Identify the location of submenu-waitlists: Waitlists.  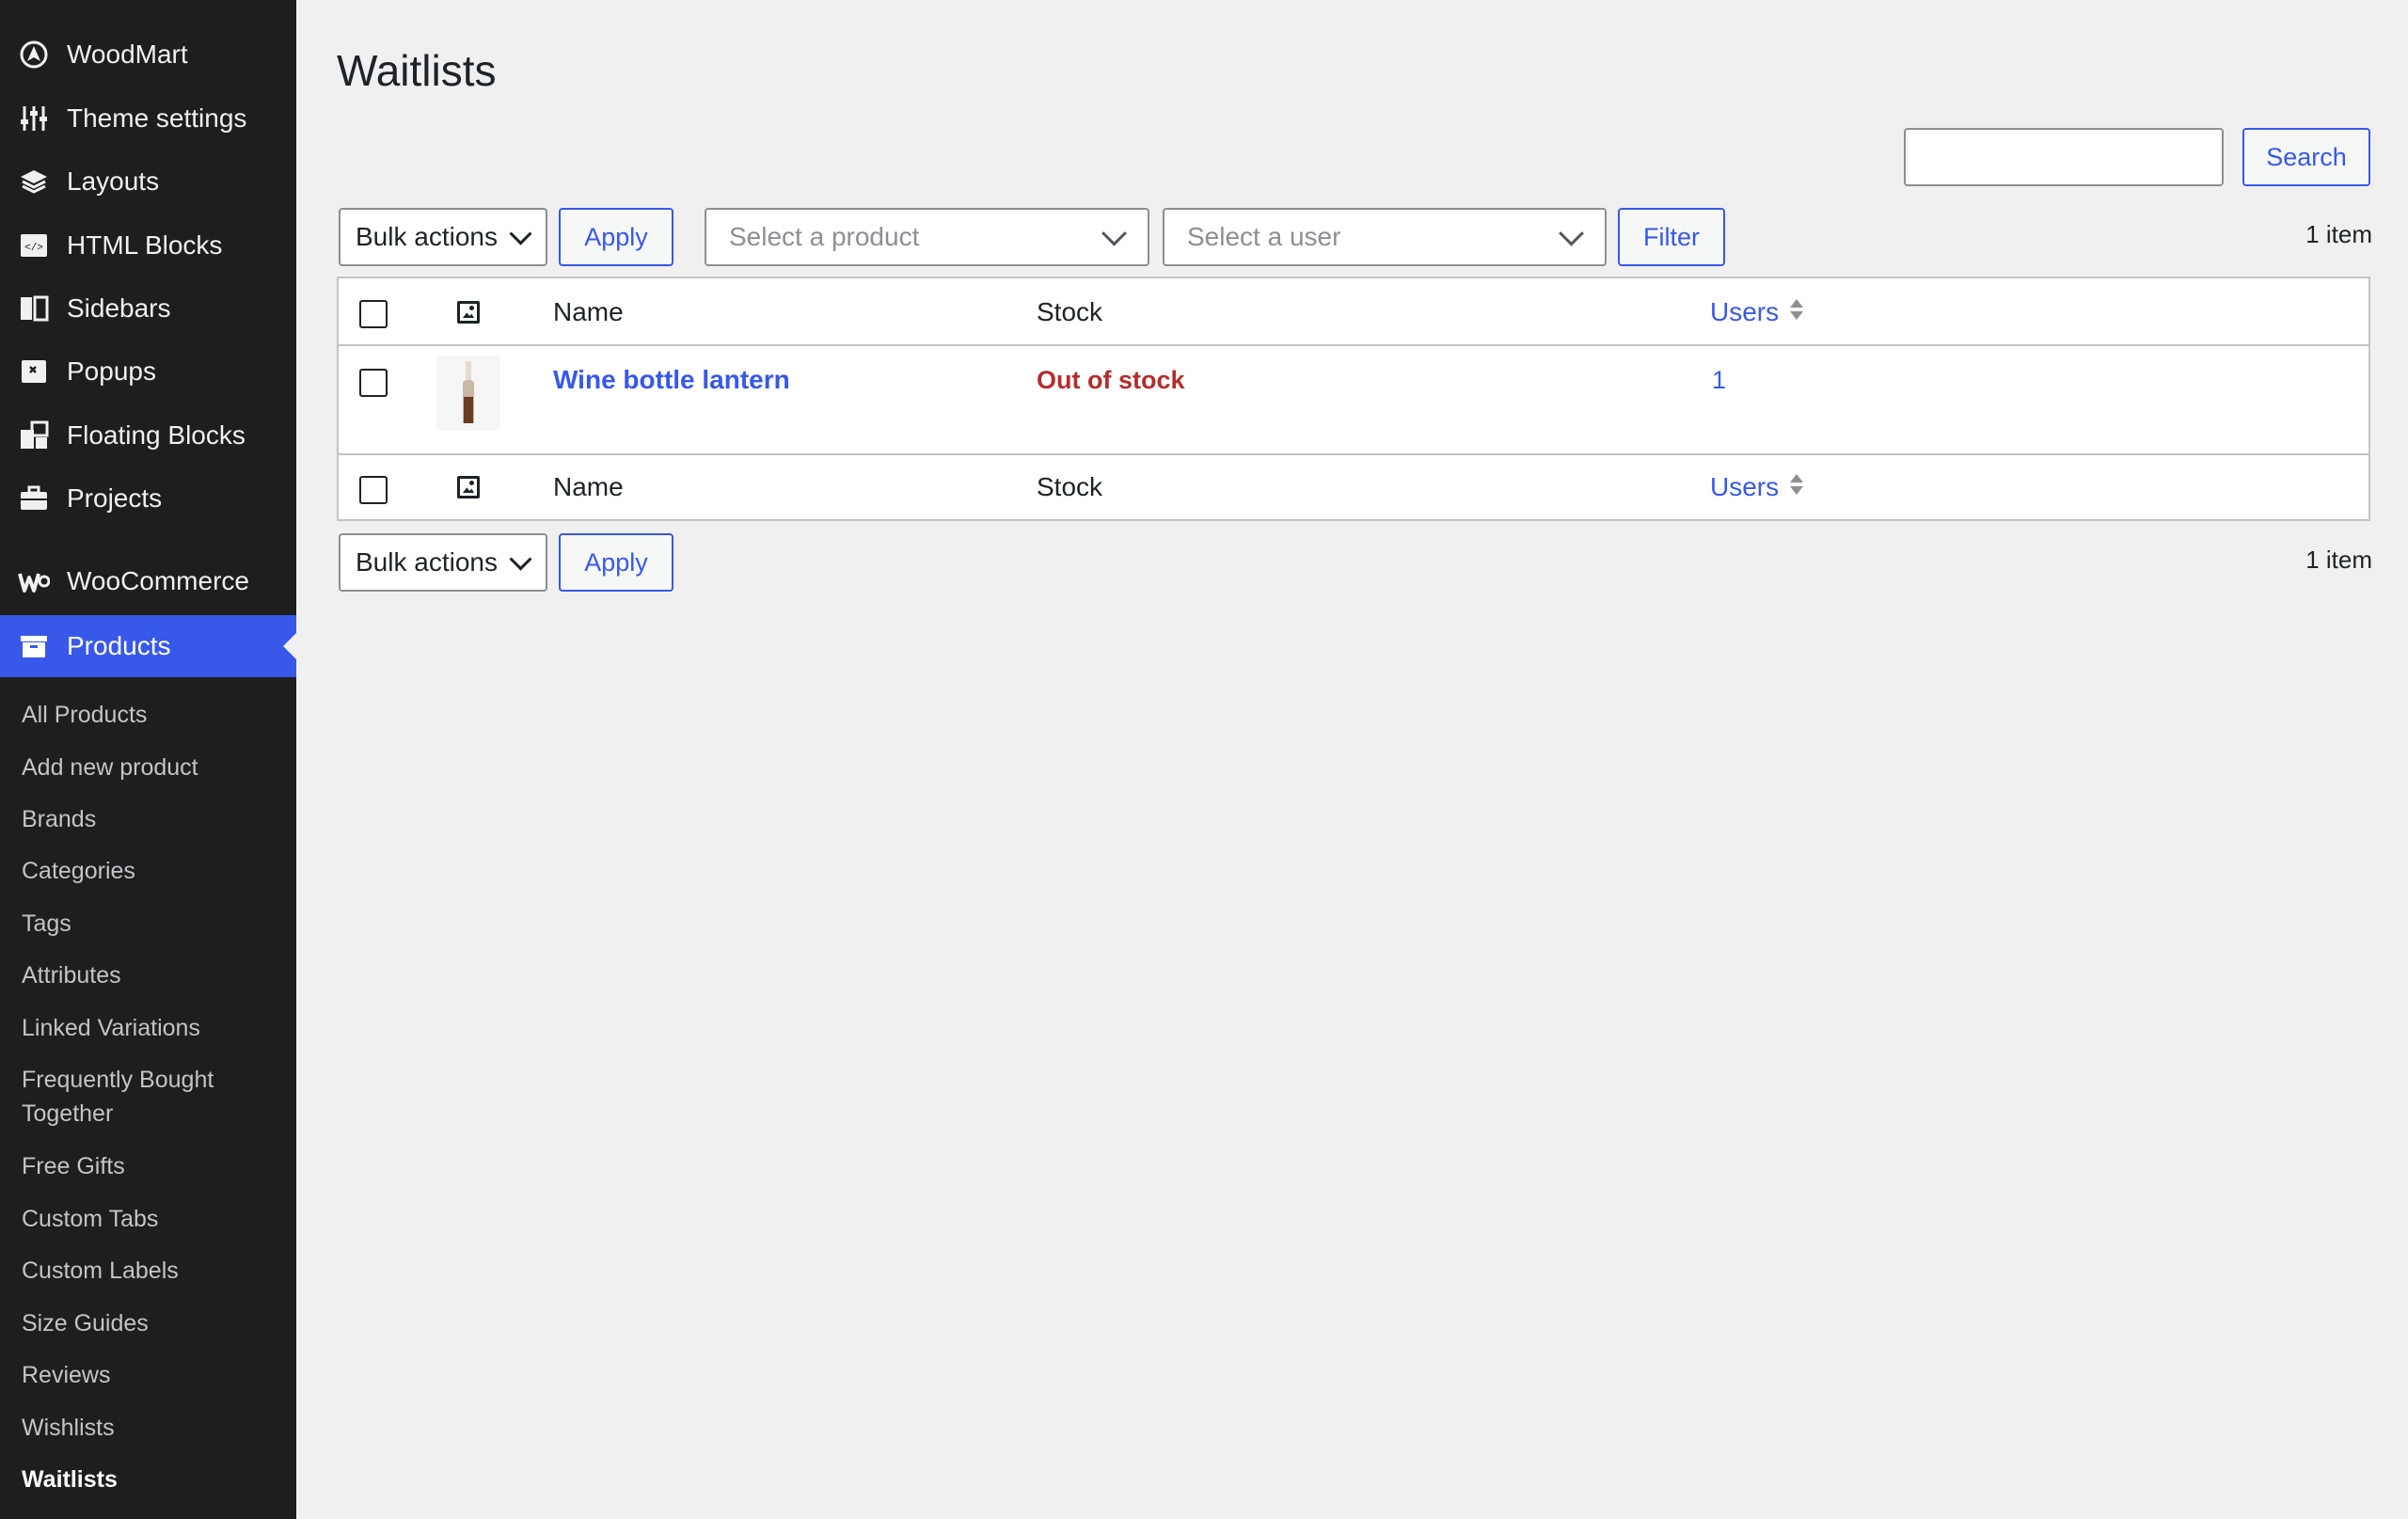
(70, 1479).